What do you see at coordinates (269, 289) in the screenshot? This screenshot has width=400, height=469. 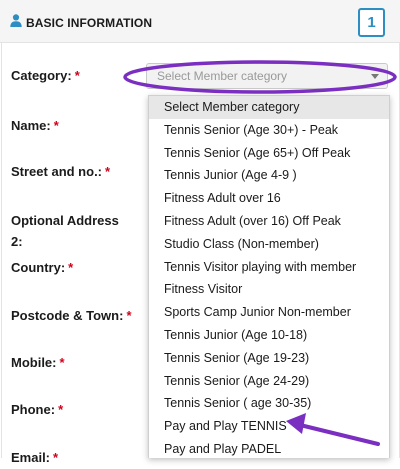 I see `dropdown-option: Fitness Visitor` at bounding box center [269, 289].